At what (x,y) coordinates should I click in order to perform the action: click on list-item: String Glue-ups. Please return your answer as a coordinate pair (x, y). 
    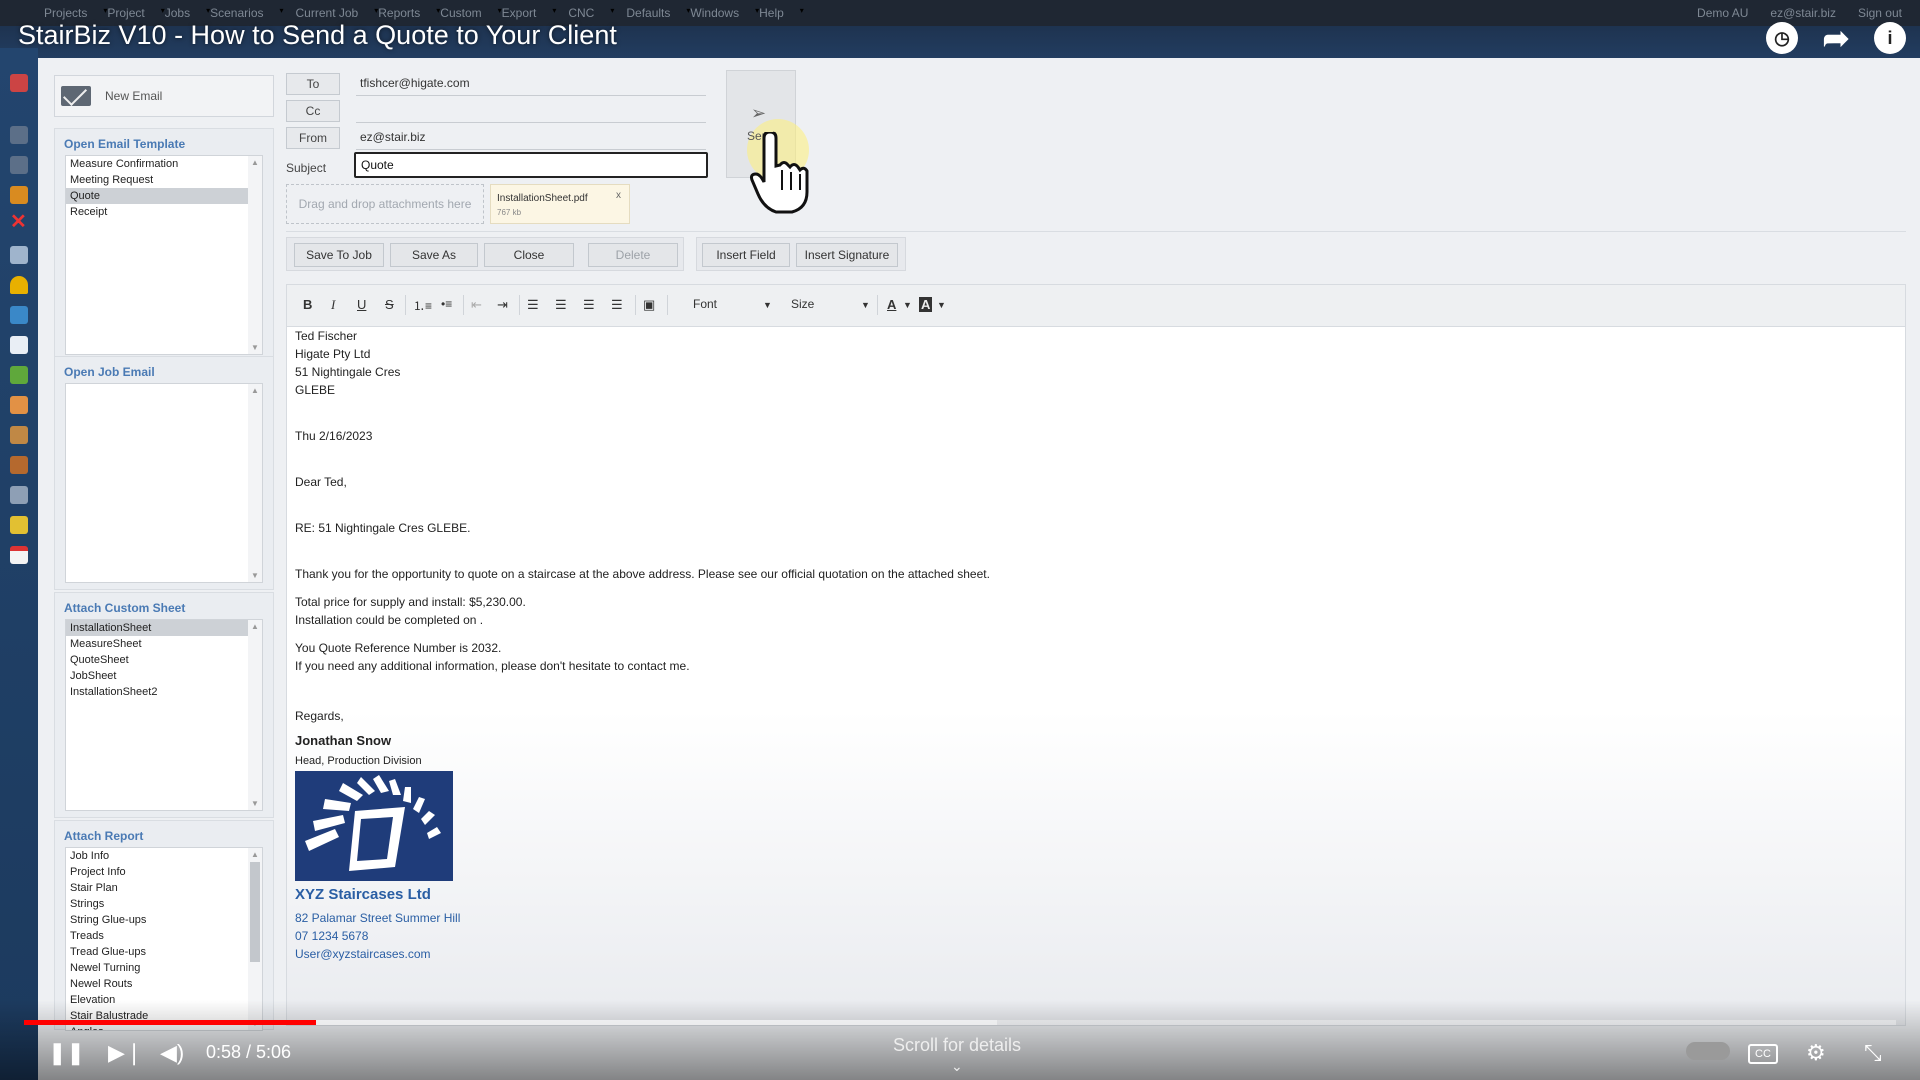
    Looking at the image, I should click on (157, 920).